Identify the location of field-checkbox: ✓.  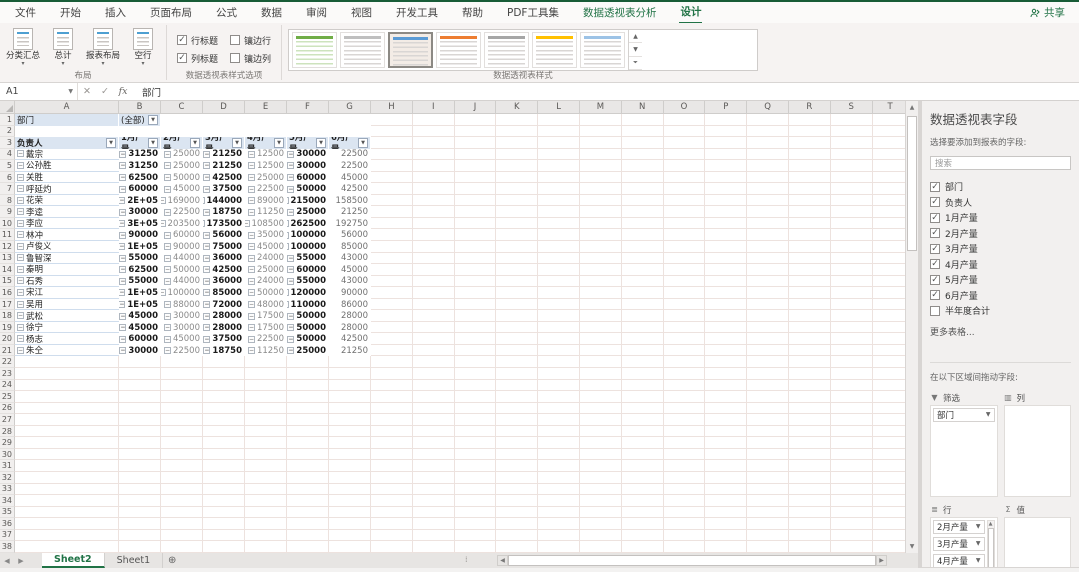
(935, 202).